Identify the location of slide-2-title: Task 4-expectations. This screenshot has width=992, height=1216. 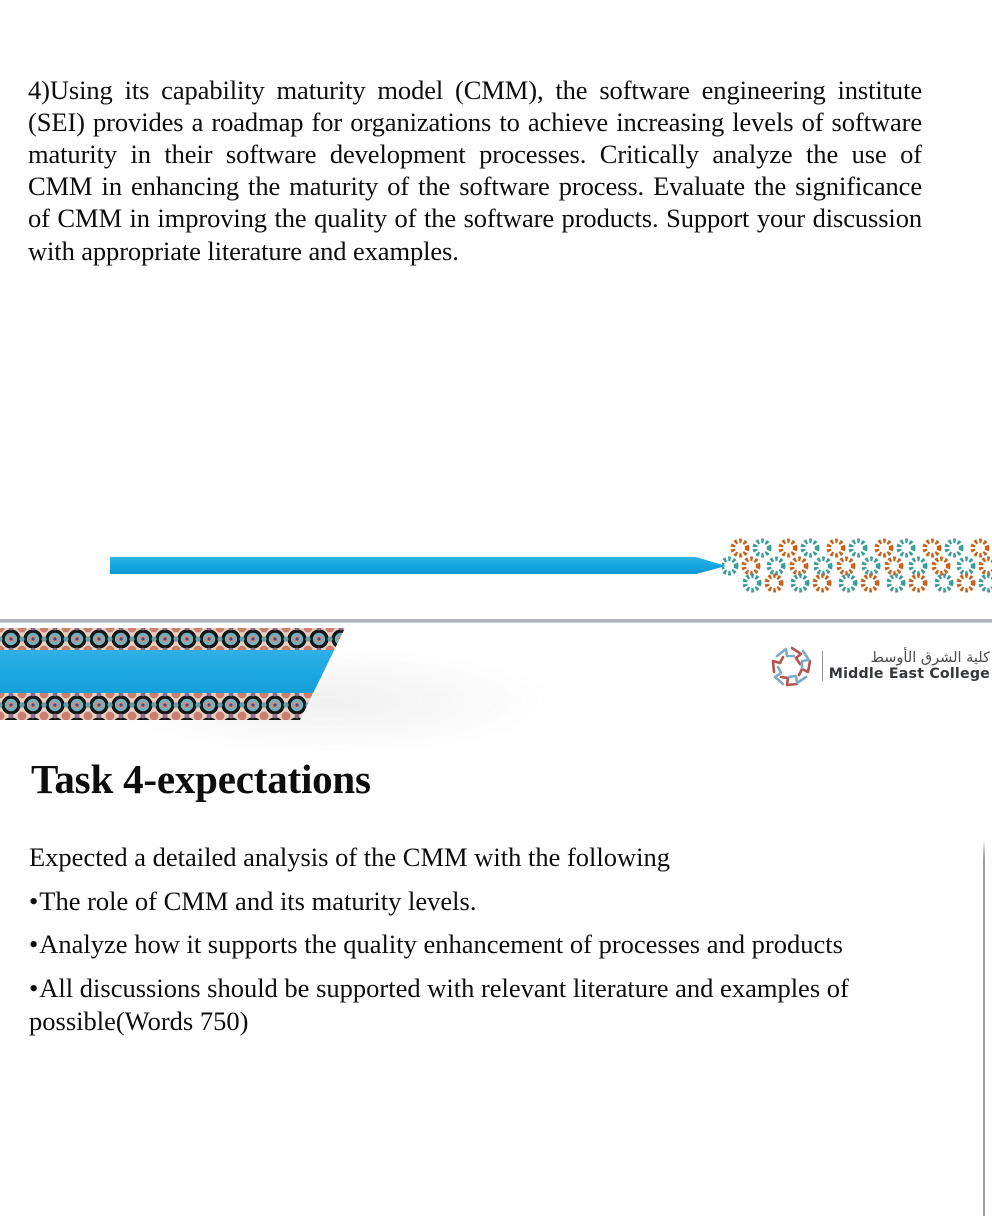
(201, 779).